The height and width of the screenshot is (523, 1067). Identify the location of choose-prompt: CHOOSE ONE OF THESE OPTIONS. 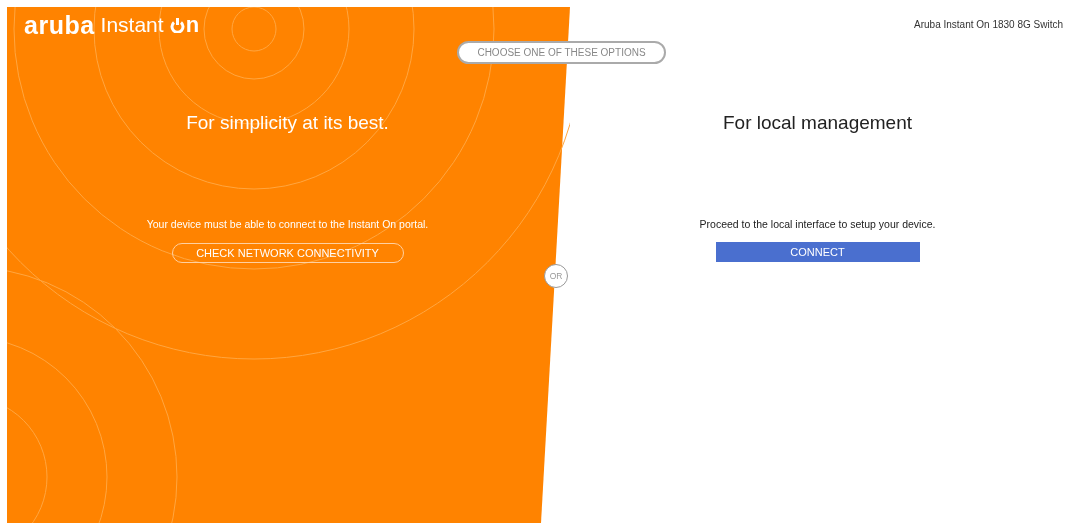
(561, 52).